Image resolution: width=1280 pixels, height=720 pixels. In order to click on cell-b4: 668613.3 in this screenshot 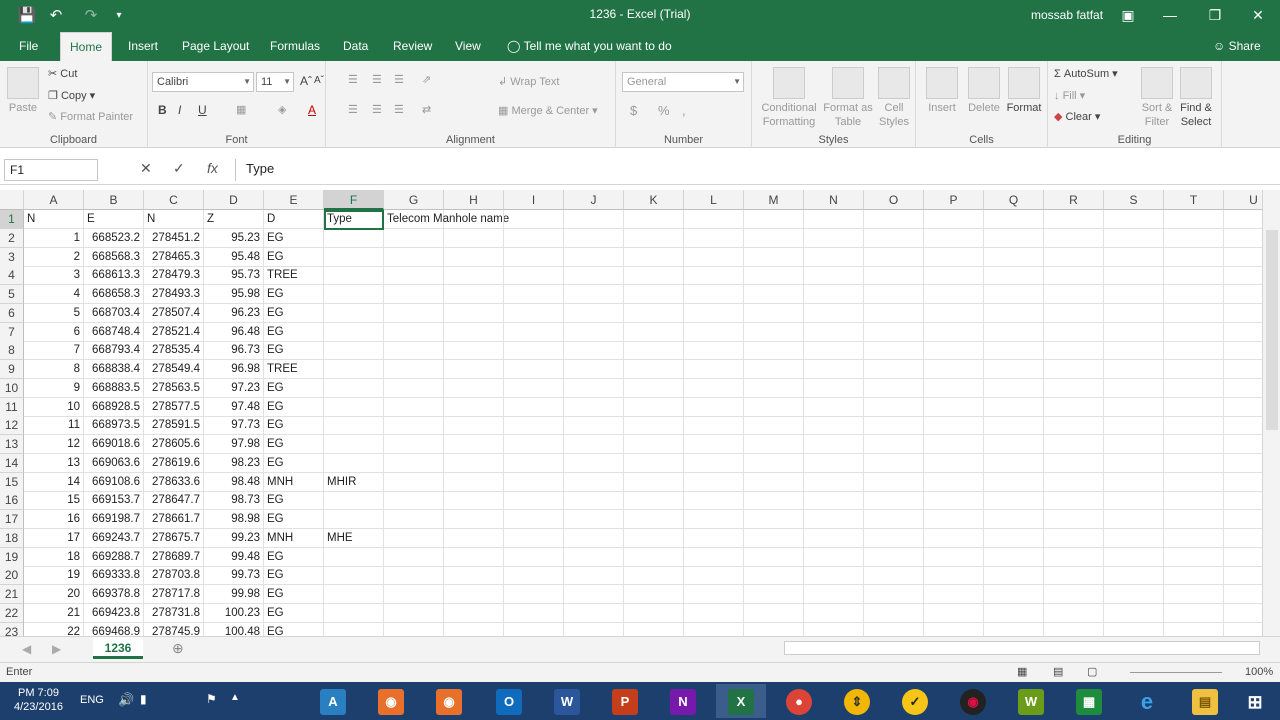, I will do `click(114, 276)`.